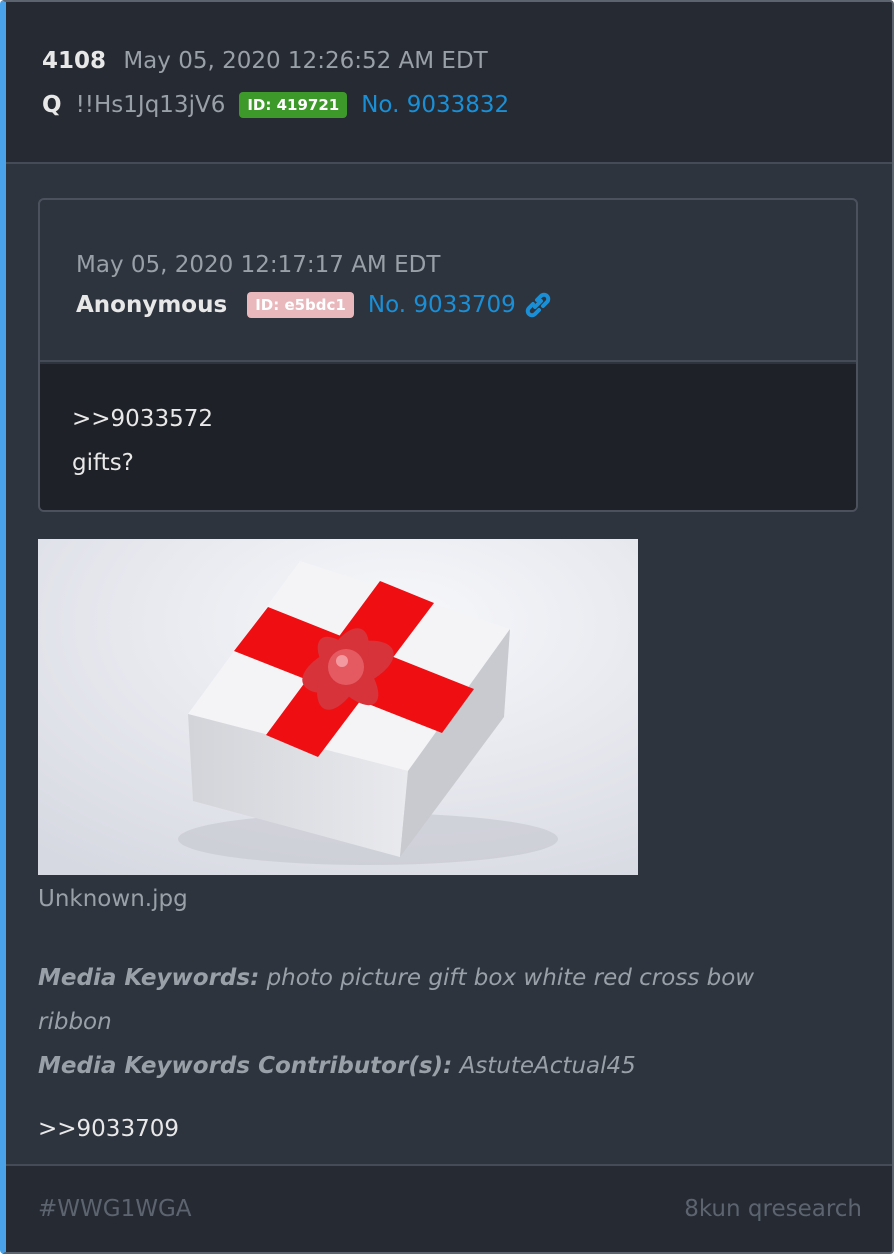  What do you see at coordinates (773, 1209) in the screenshot?
I see `footer-source: 8kun qresearch` at bounding box center [773, 1209].